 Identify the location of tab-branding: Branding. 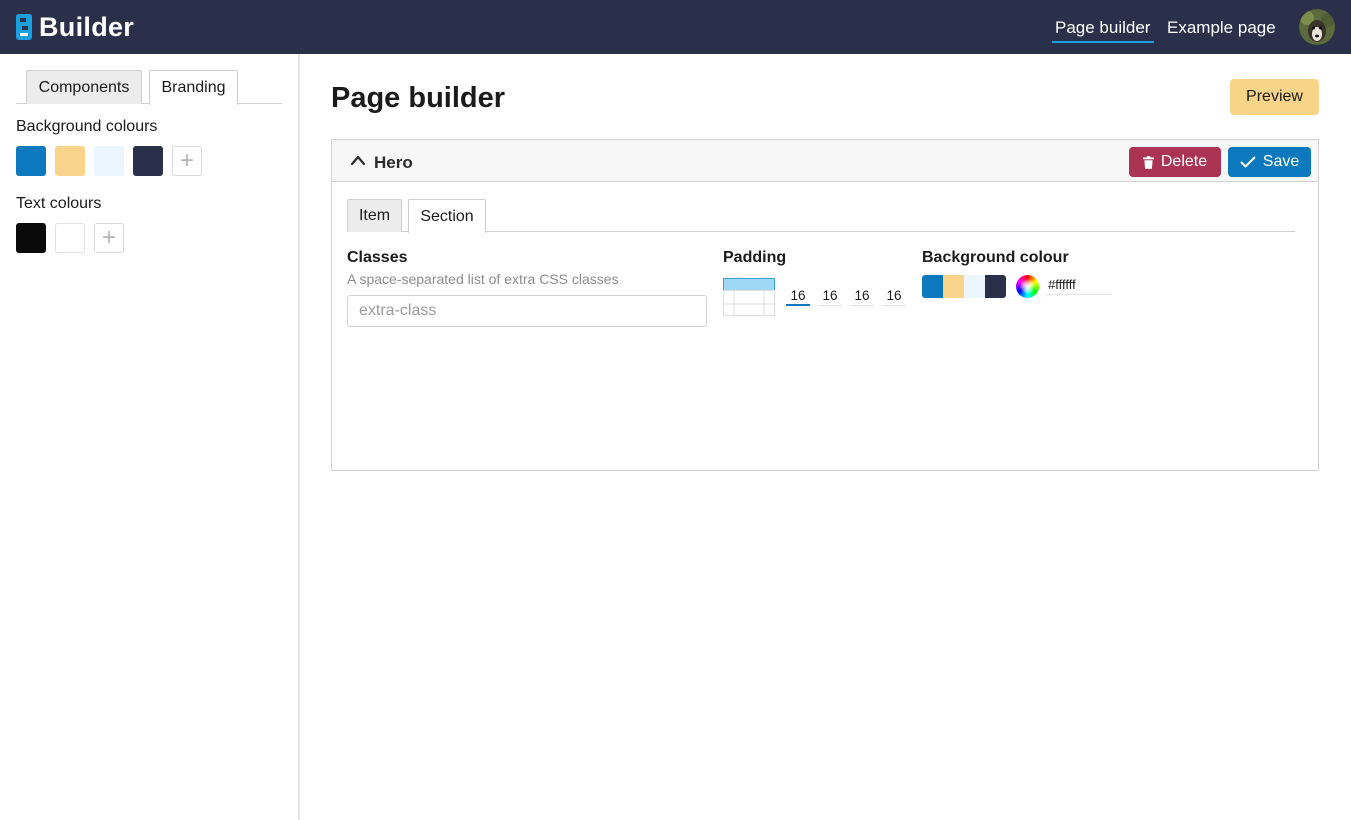
(193, 87).